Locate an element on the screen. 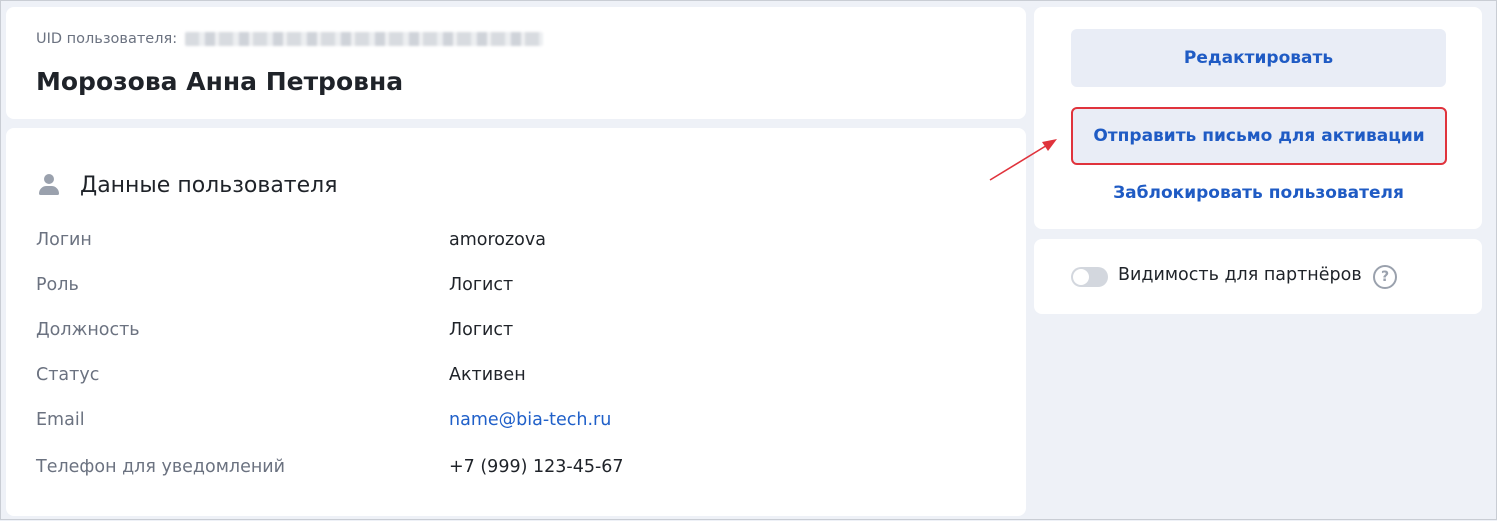  email-link: name@bia-tech.ru is located at coordinates (530, 420).